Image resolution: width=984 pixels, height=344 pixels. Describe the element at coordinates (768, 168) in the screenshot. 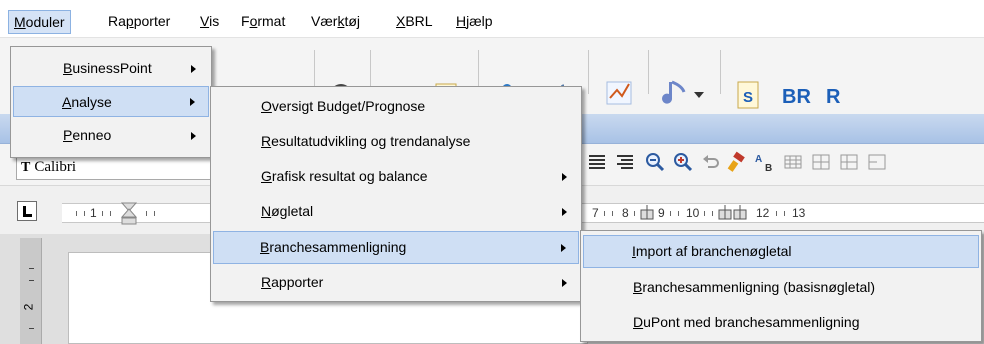

I see `svg-text: B` at that location.